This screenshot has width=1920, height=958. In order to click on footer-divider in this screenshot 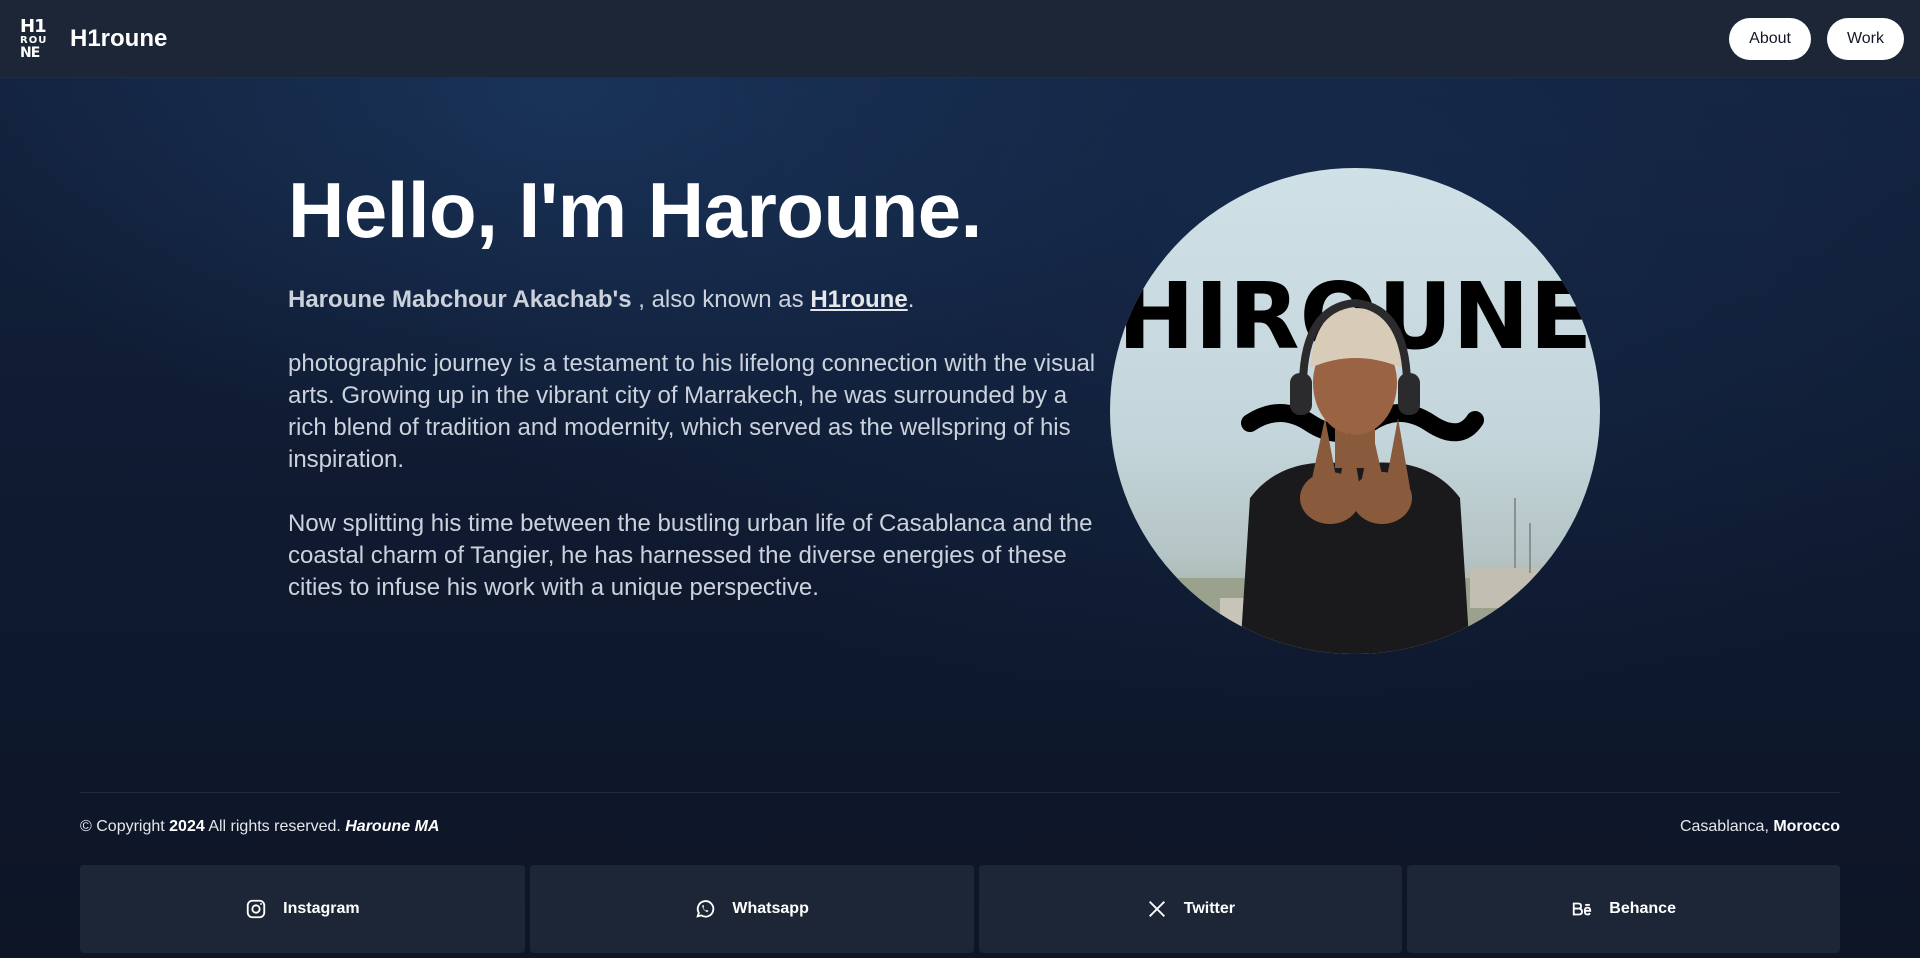, I will do `click(960, 792)`.